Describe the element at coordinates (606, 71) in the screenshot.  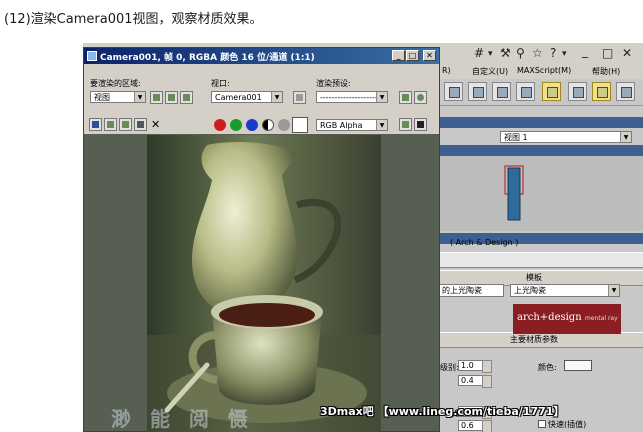
I see `menu-help: 帮助(H)` at that location.